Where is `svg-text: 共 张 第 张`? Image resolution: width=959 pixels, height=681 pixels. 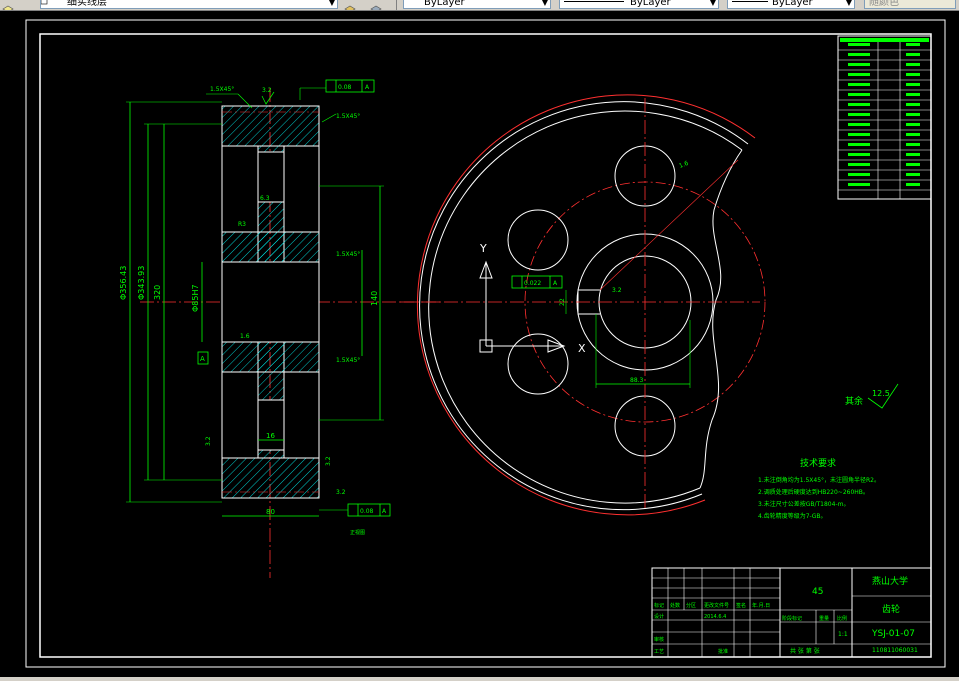 svg-text: 共 张 第 张 is located at coordinates (805, 651).